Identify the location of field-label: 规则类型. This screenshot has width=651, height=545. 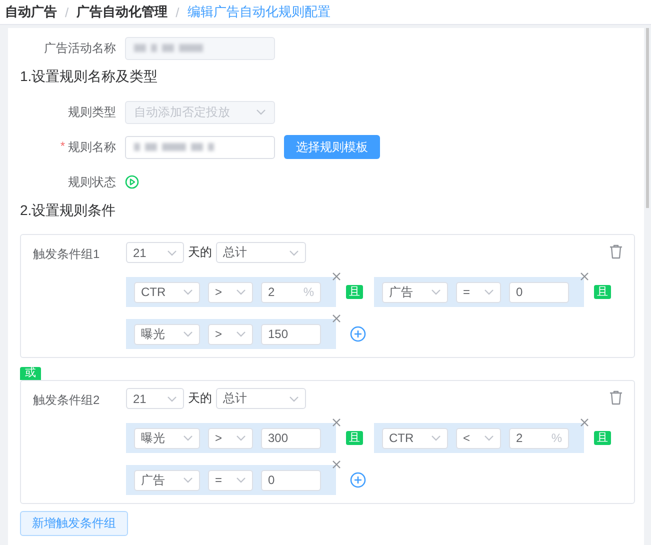
(91, 112).